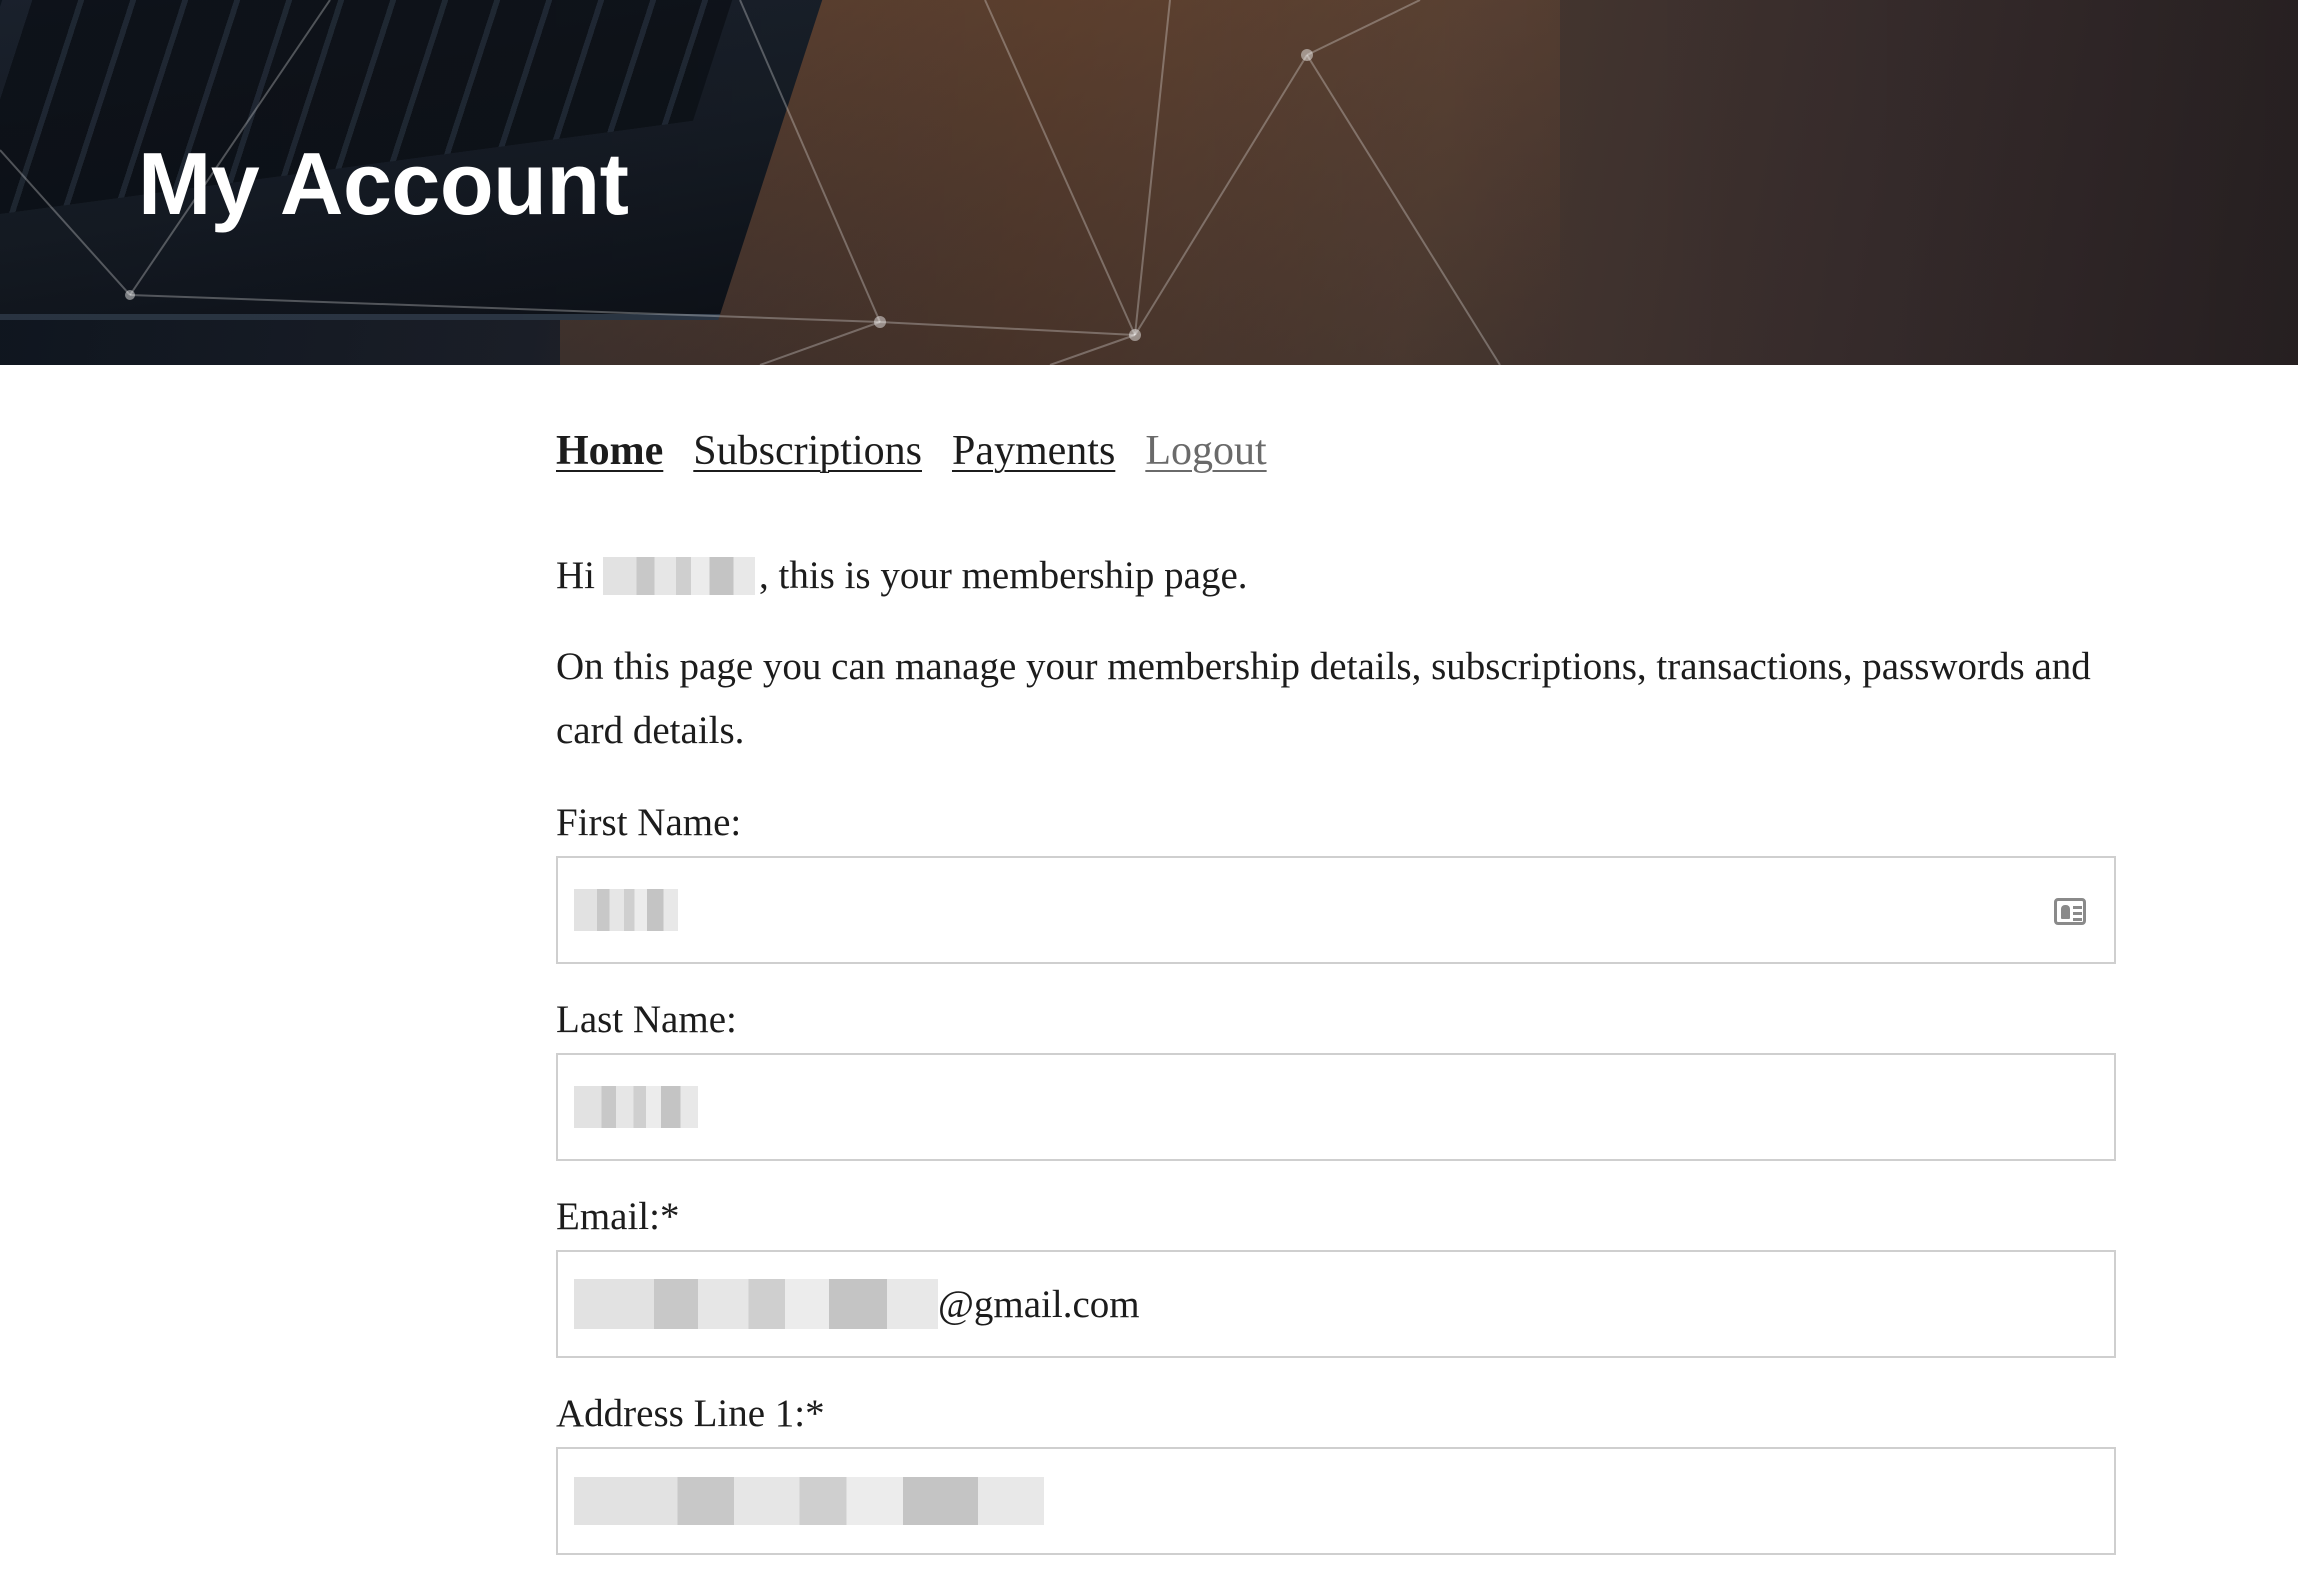 The width and height of the screenshot is (2298, 1588). I want to click on greeting-text: Hi , this is your membership page., so click(1336, 575).